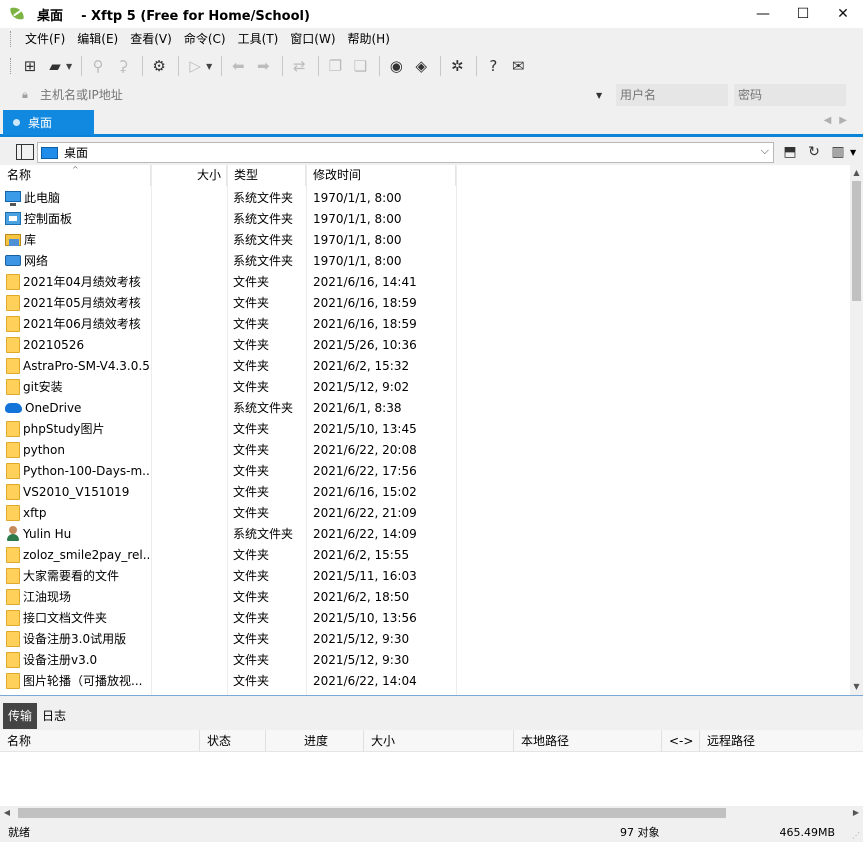 The image size is (863, 842). I want to click on disconnect-icon: ⚳, so click(123, 66).